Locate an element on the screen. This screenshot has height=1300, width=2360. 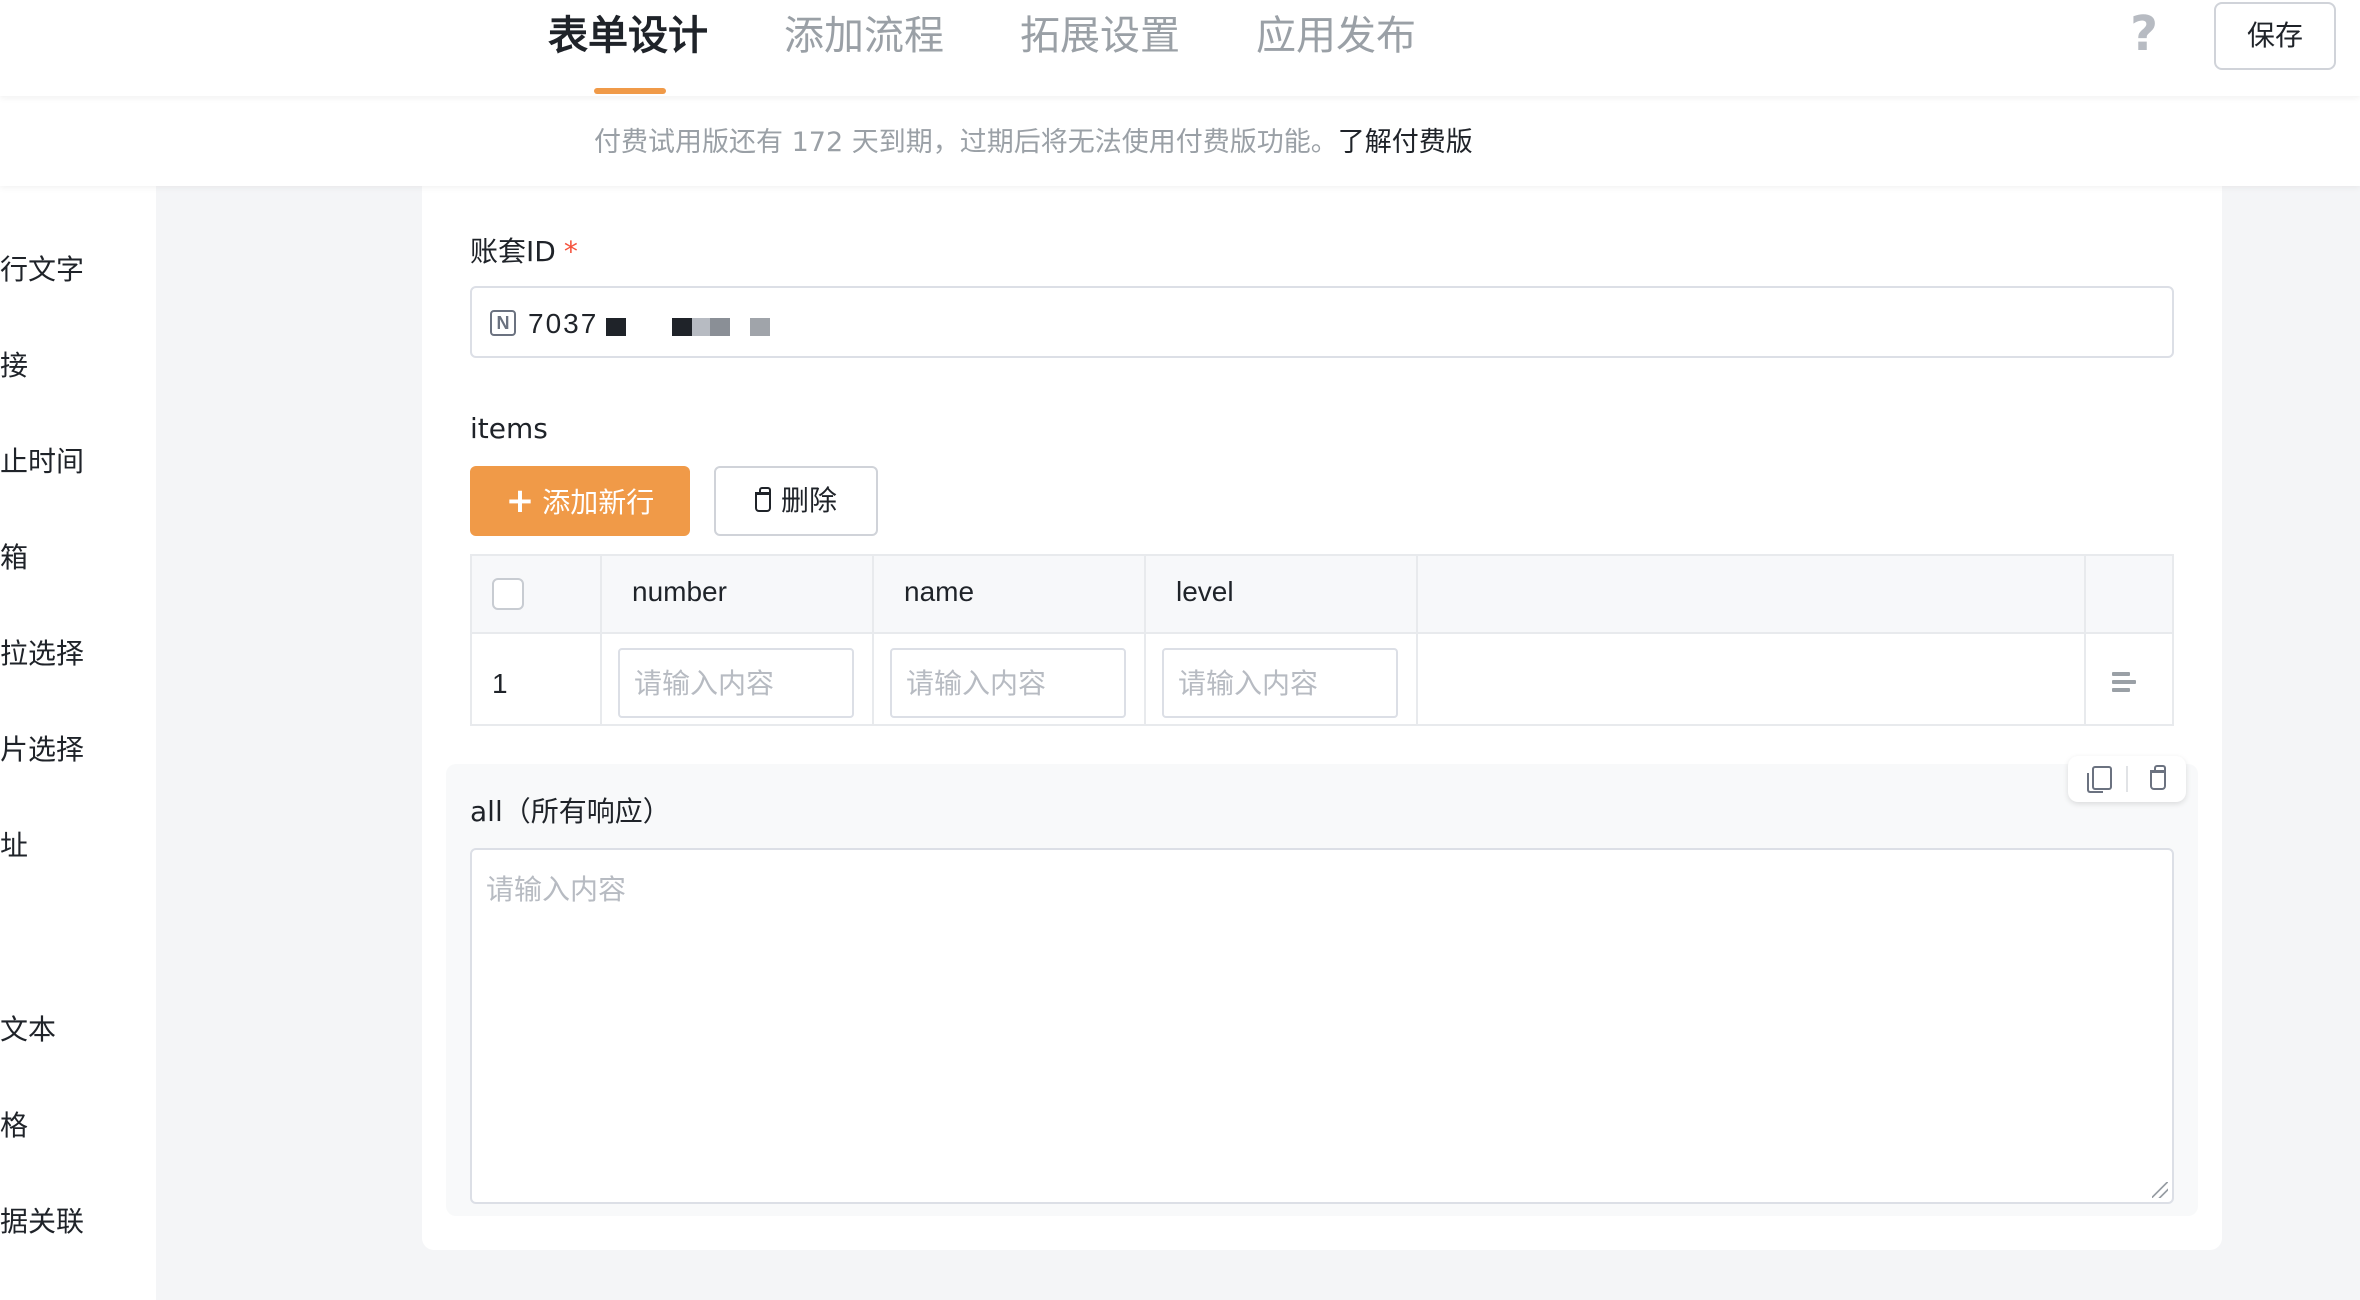
name-cell-input is located at coordinates (1008, 683).